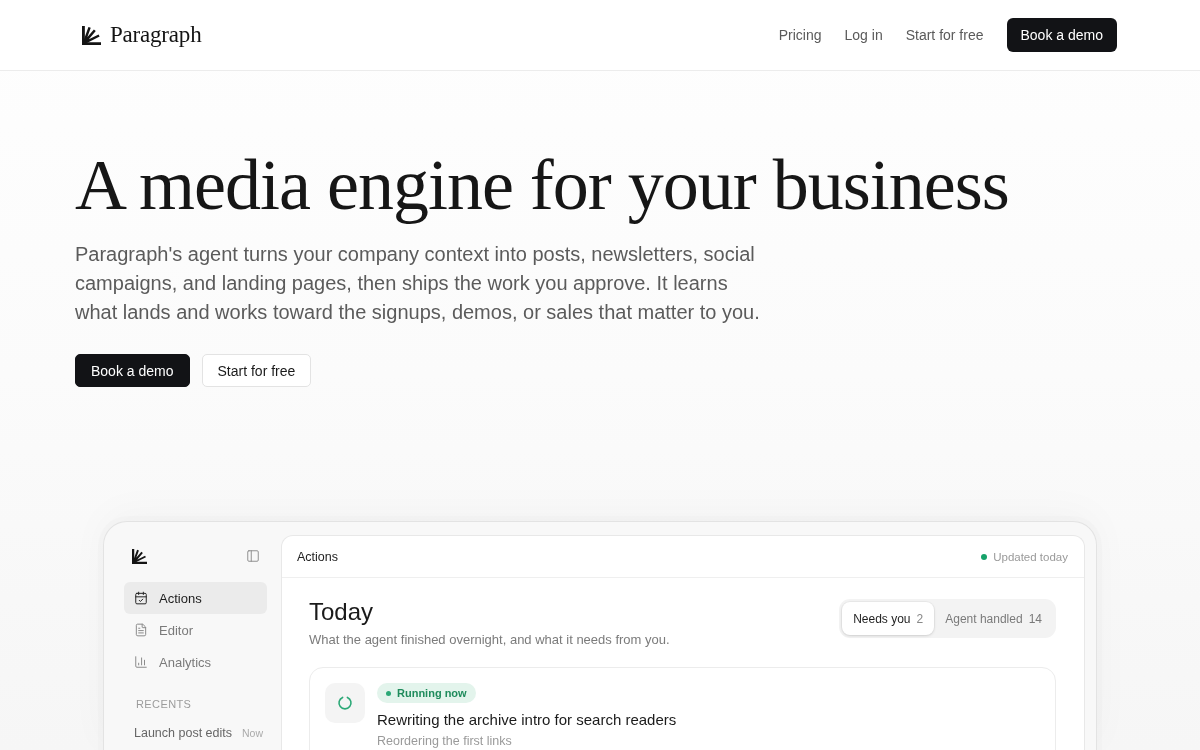 Image resolution: width=1200 pixels, height=750 pixels. What do you see at coordinates (252, 733) in the screenshot?
I see `recent-time: Now` at bounding box center [252, 733].